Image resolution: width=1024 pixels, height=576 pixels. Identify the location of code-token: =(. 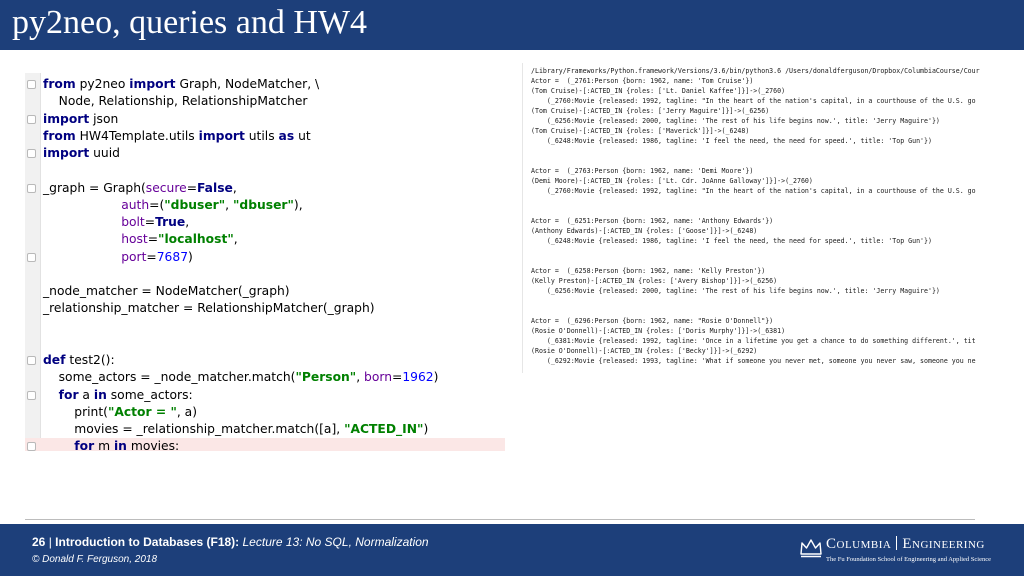
(157, 204).